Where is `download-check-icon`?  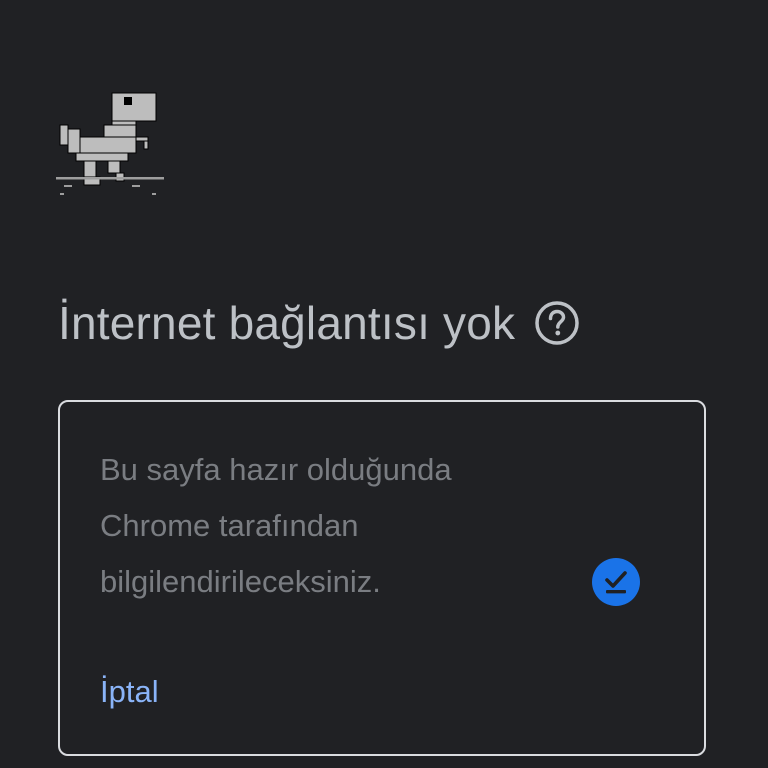
download-check-icon is located at coordinates (616, 582).